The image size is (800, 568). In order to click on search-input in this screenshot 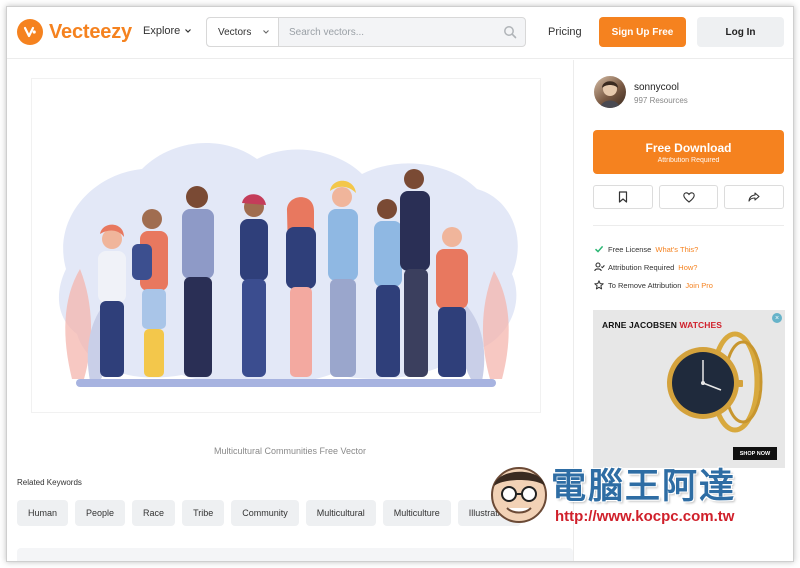, I will do `click(387, 32)`.